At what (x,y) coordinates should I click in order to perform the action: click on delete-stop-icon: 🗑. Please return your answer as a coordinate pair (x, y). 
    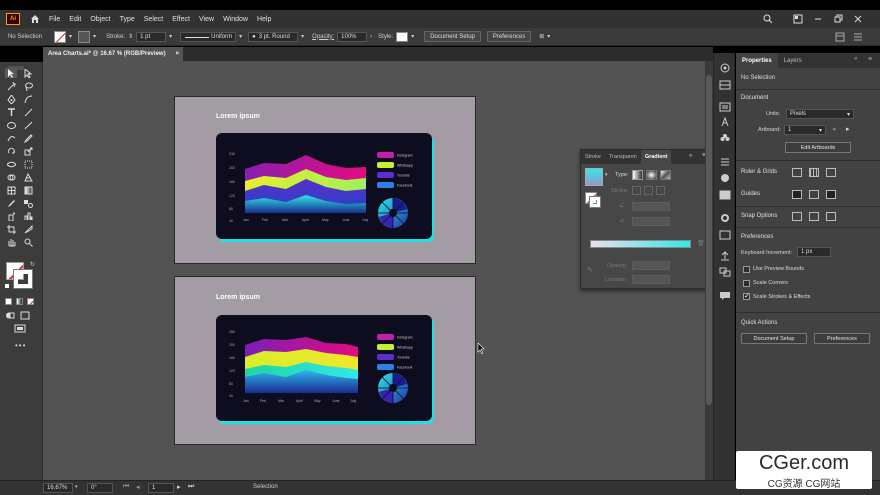
    Looking at the image, I should click on (701, 243).